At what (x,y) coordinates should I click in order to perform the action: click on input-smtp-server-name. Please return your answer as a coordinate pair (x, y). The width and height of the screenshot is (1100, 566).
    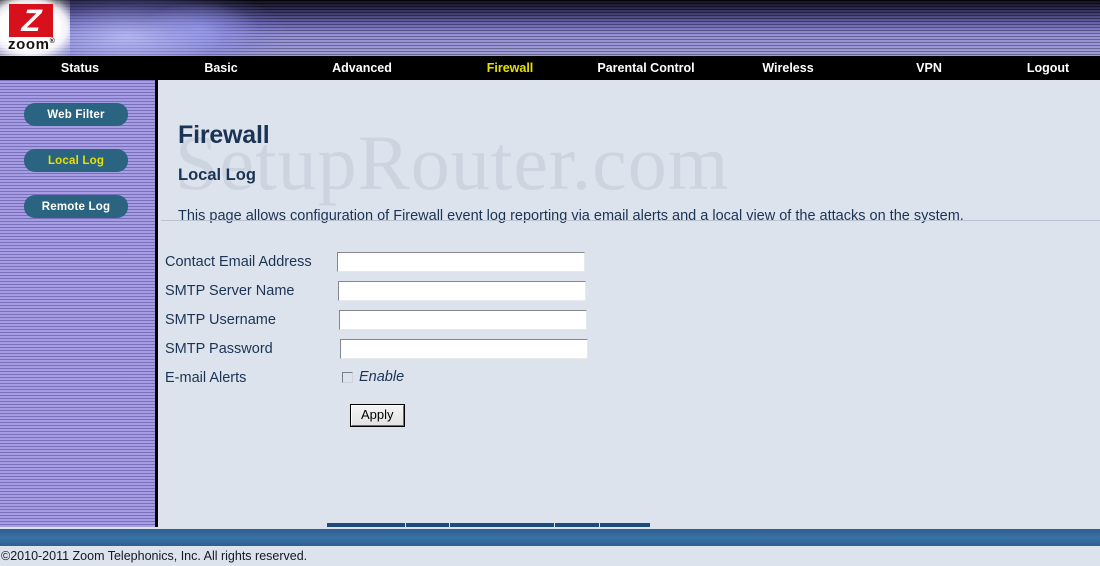
    Looking at the image, I should click on (462, 291).